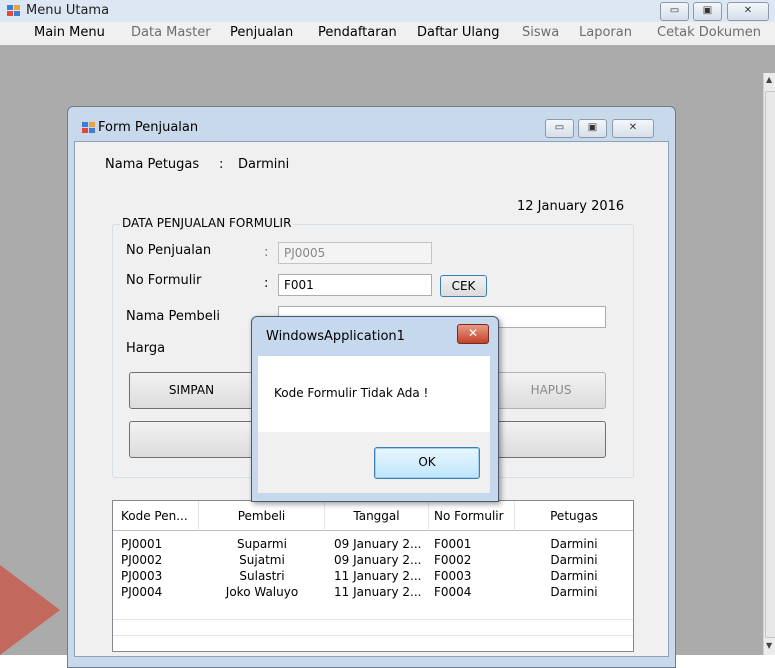 This screenshot has height=668, width=775. Describe the element at coordinates (68, 10) in the screenshot. I see `main-window-title: Menu Utama` at that location.